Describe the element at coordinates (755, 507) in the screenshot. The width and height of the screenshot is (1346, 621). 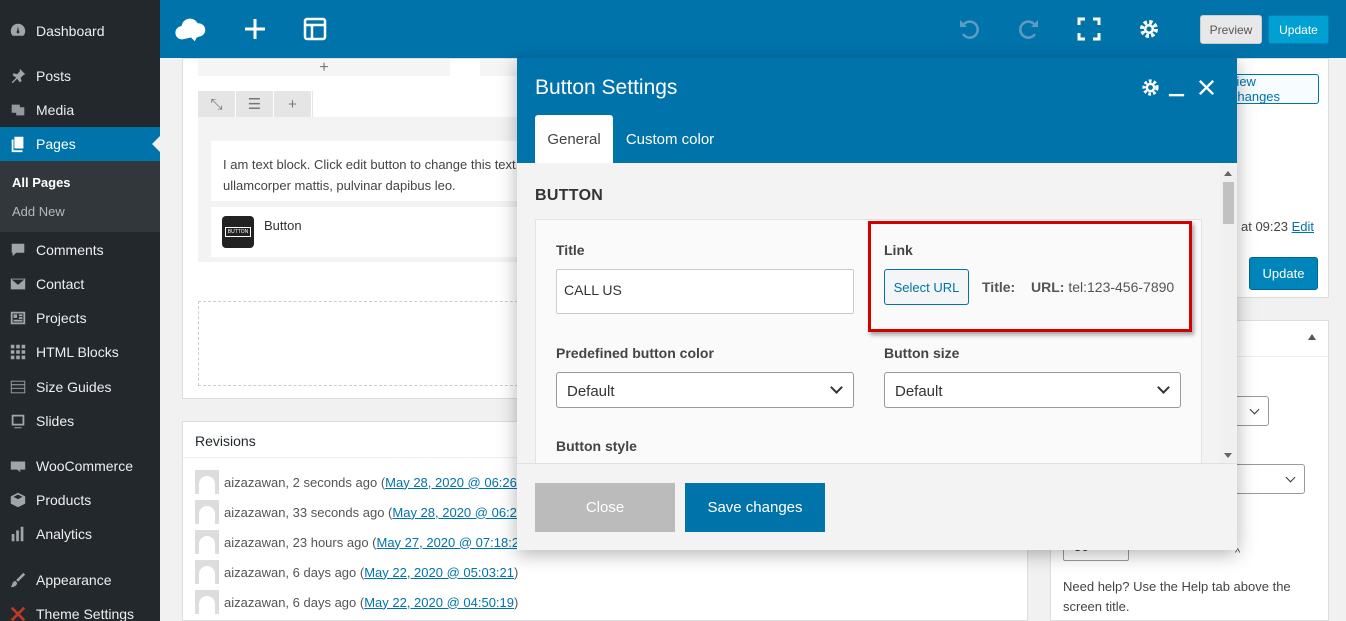
I see `save-changes-button: Save changes` at that location.